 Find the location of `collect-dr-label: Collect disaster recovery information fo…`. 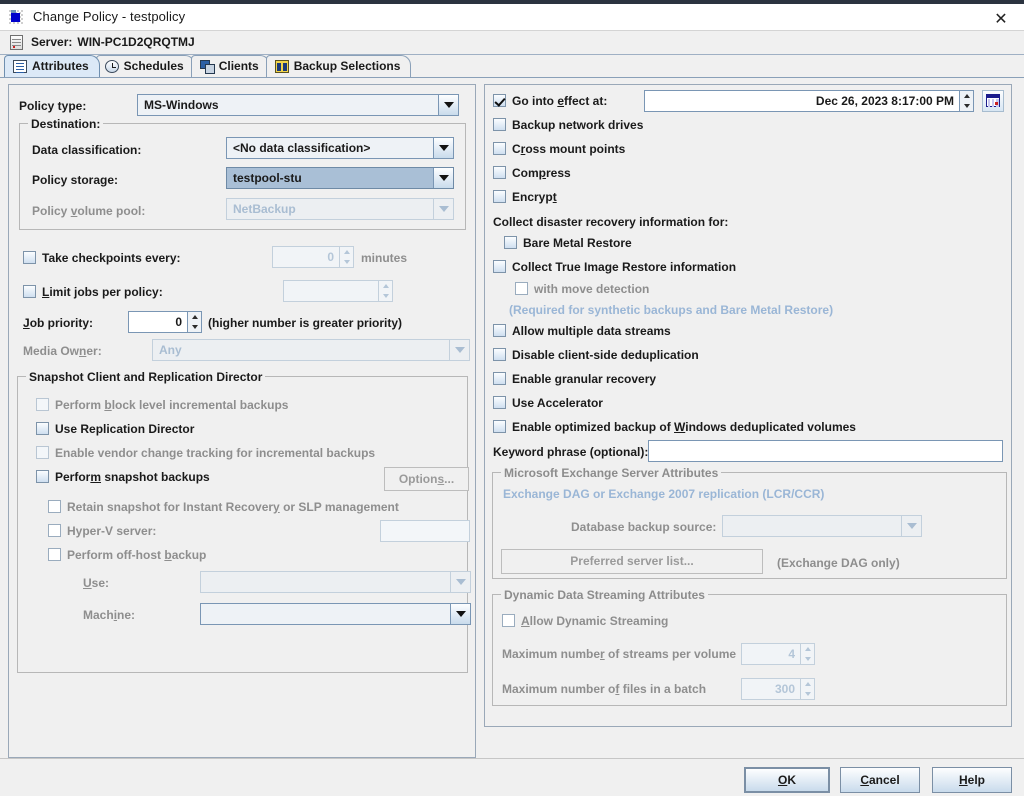

collect-dr-label: Collect disaster recovery information fo… is located at coordinates (611, 221).